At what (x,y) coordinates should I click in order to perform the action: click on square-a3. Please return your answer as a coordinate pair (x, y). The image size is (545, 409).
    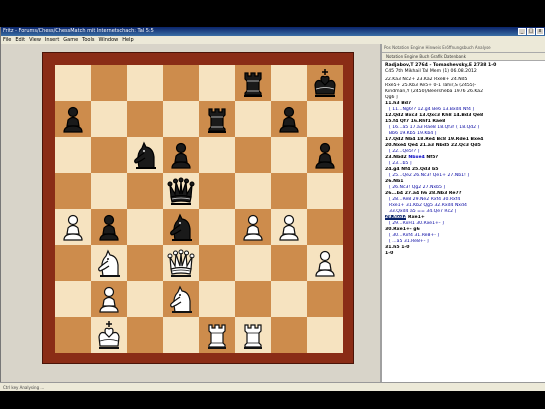
    Looking at the image, I should click on (73, 263).